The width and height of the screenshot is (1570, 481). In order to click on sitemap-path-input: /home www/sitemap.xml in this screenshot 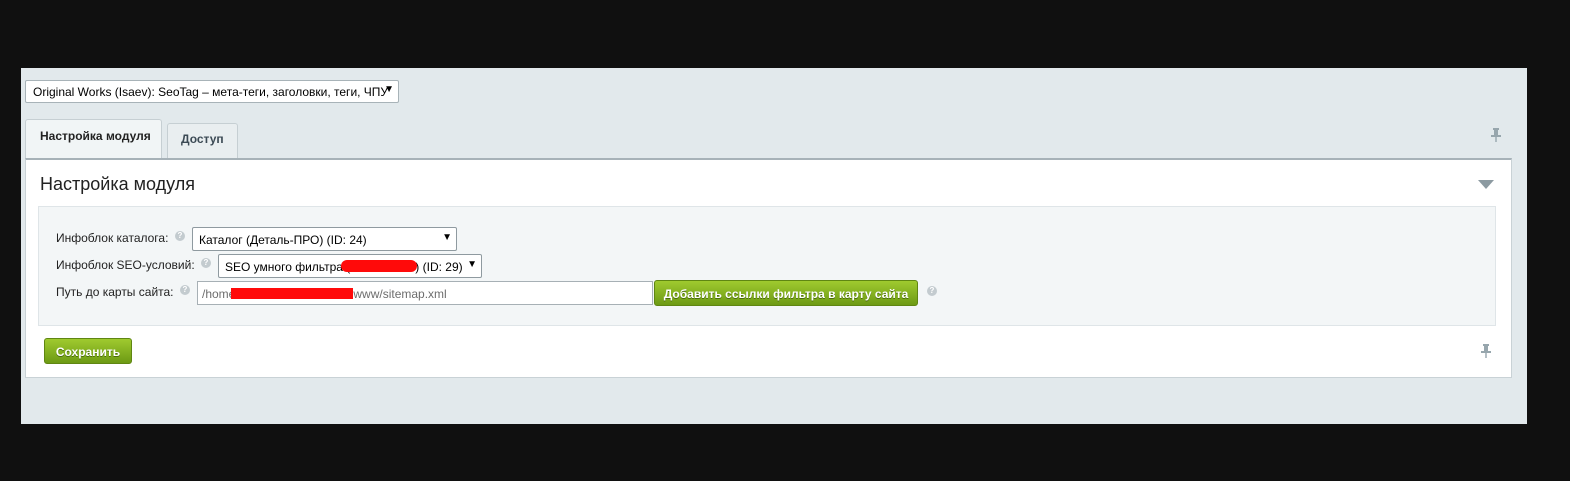, I will do `click(425, 293)`.